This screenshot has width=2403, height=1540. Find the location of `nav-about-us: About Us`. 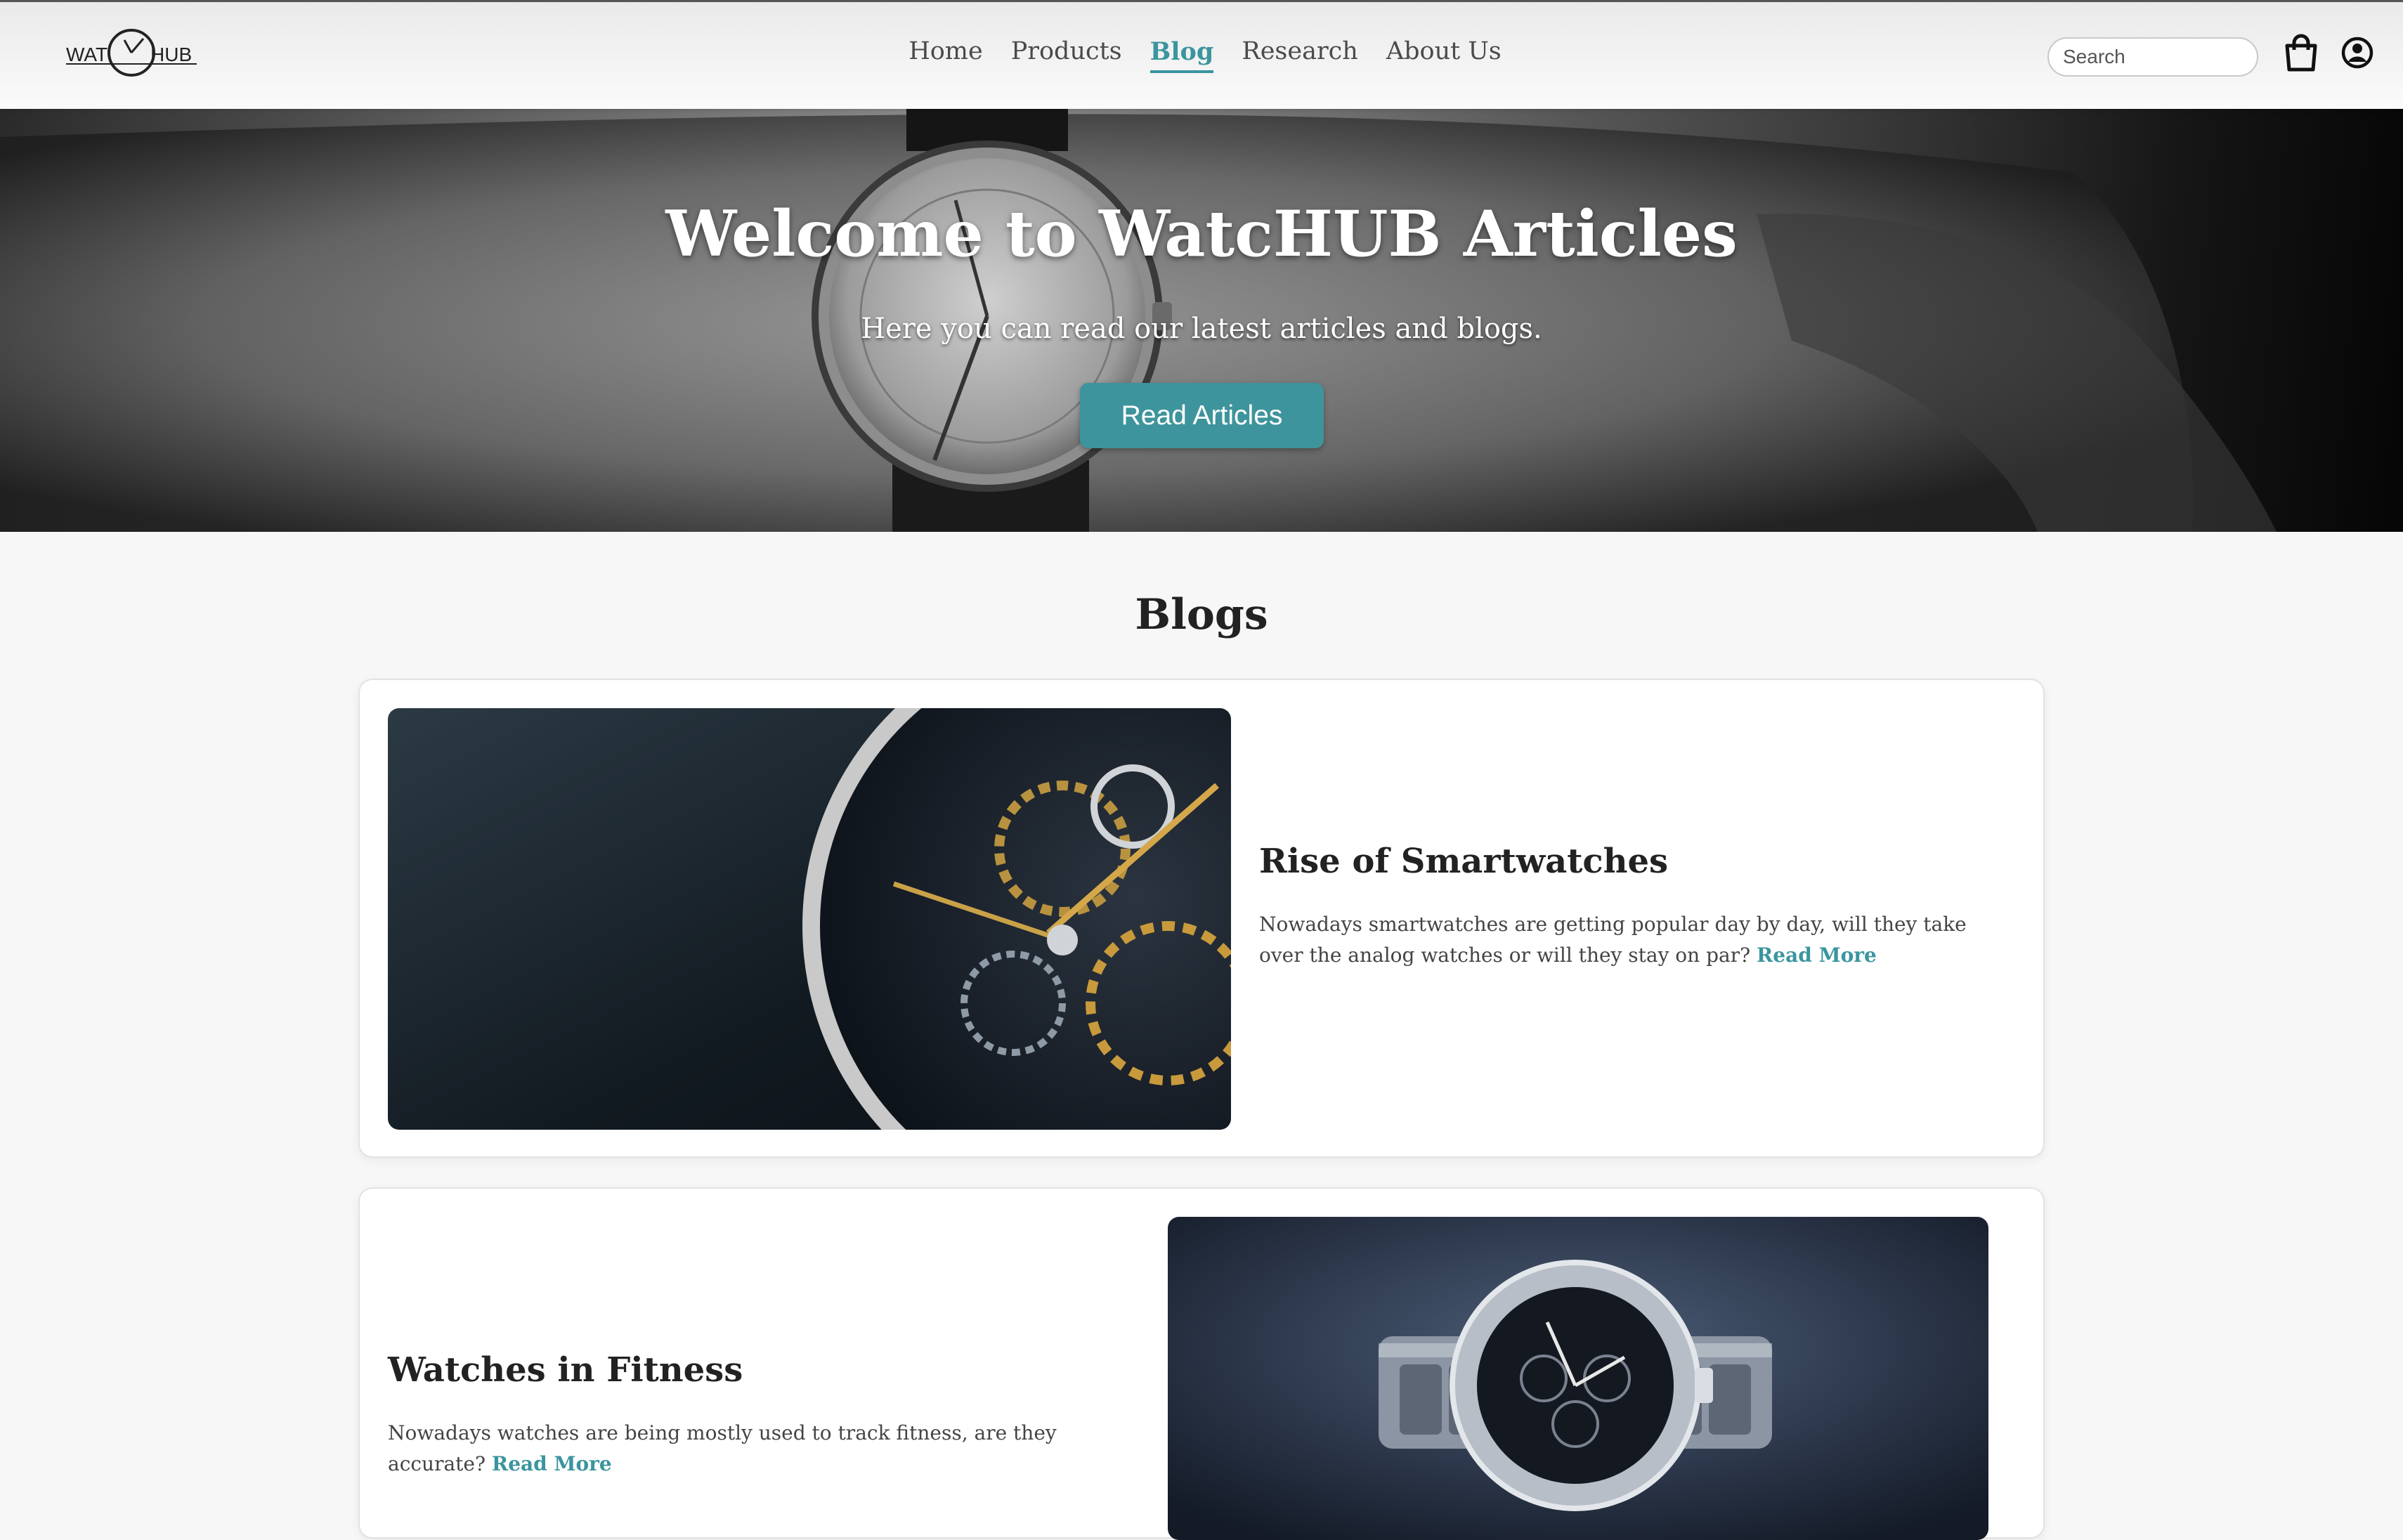

nav-about-us: About Us is located at coordinates (1444, 55).